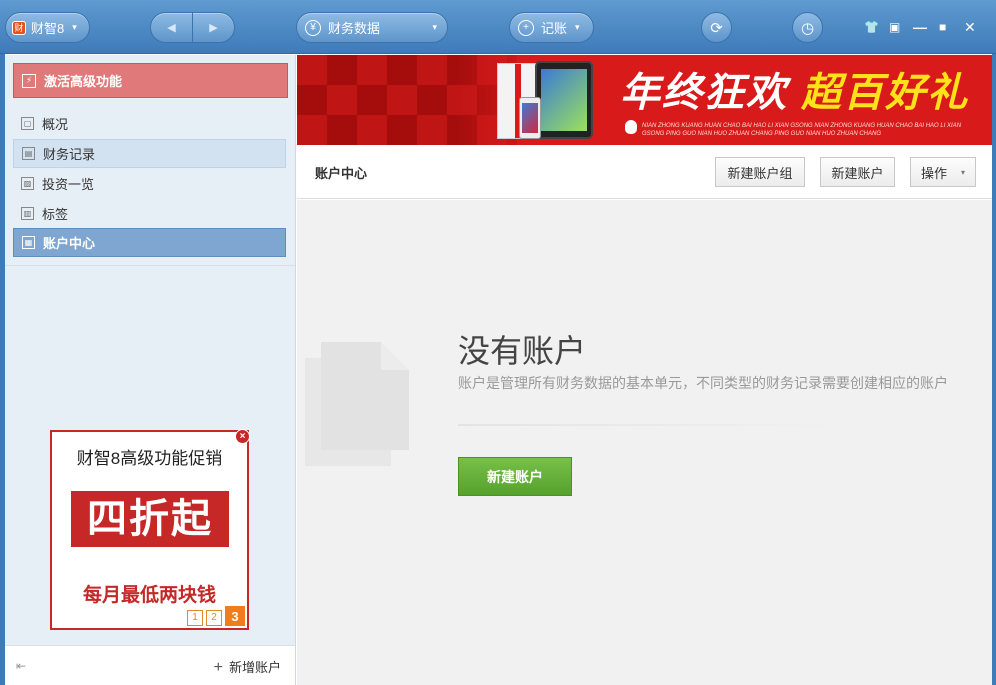  I want to click on nav-buttons: ◀ ▶, so click(192, 27).